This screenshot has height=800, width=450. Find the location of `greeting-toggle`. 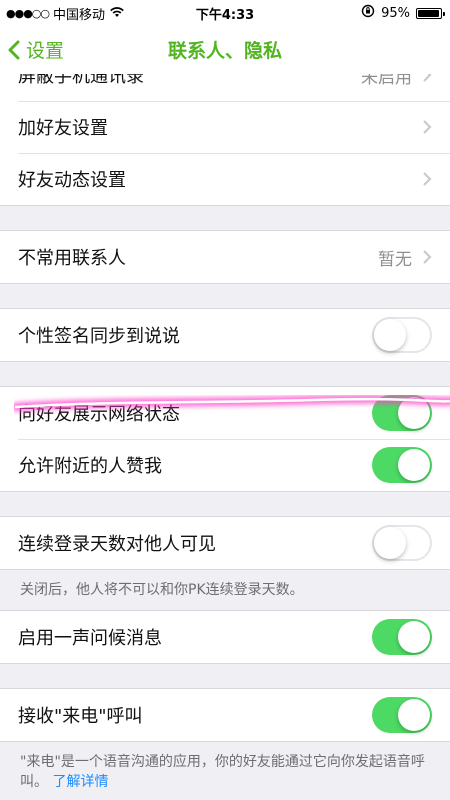

greeting-toggle is located at coordinates (402, 637).